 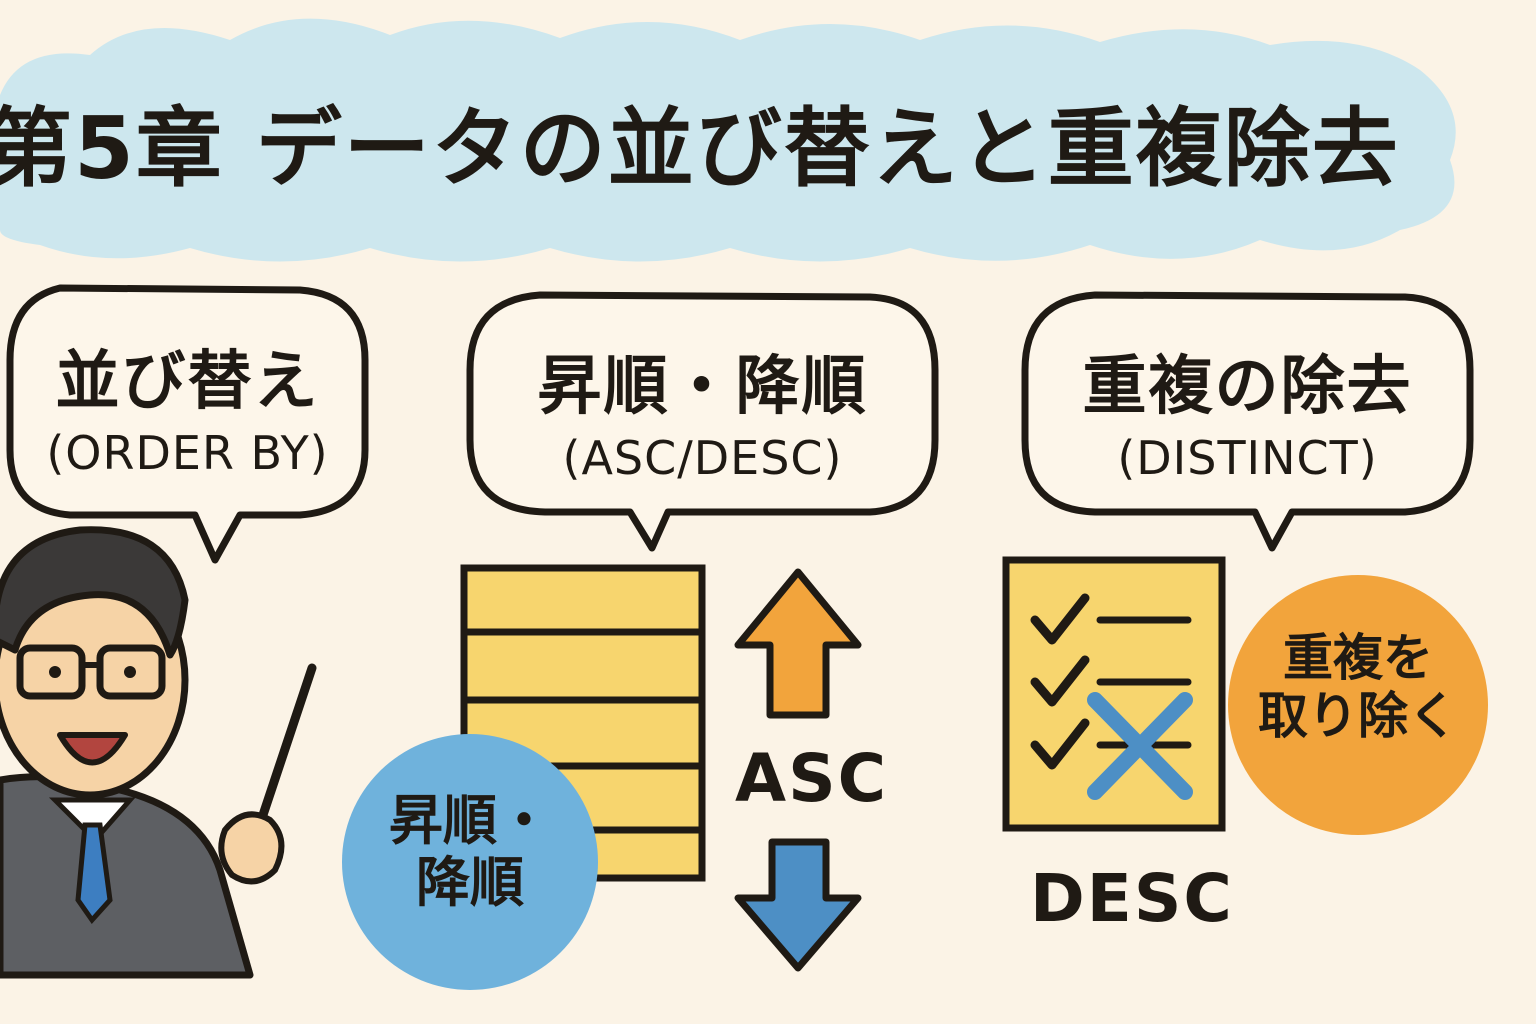 What do you see at coordinates (1247, 458) in the screenshot?
I see `bubble-distinct-sub: (DISTINCT)` at bounding box center [1247, 458].